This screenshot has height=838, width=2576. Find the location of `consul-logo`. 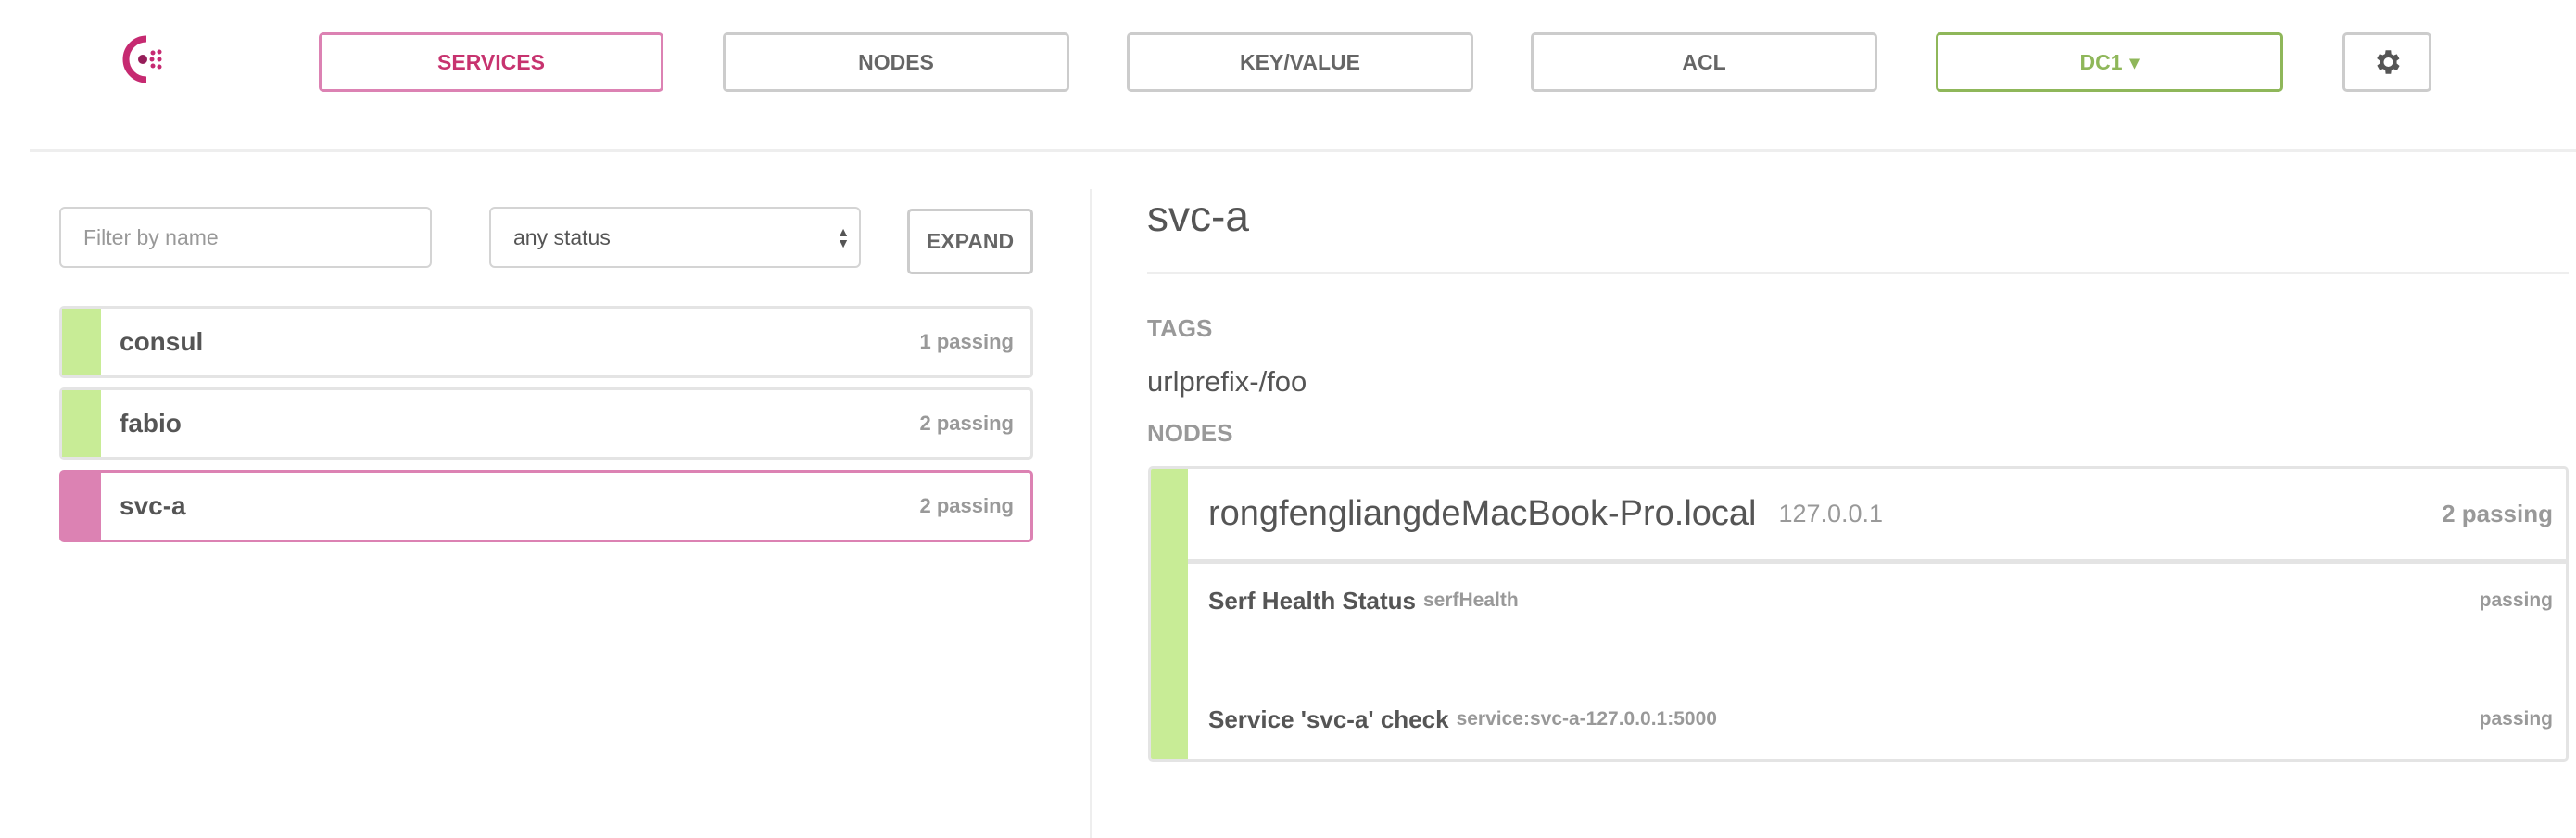

consul-logo is located at coordinates (144, 59).